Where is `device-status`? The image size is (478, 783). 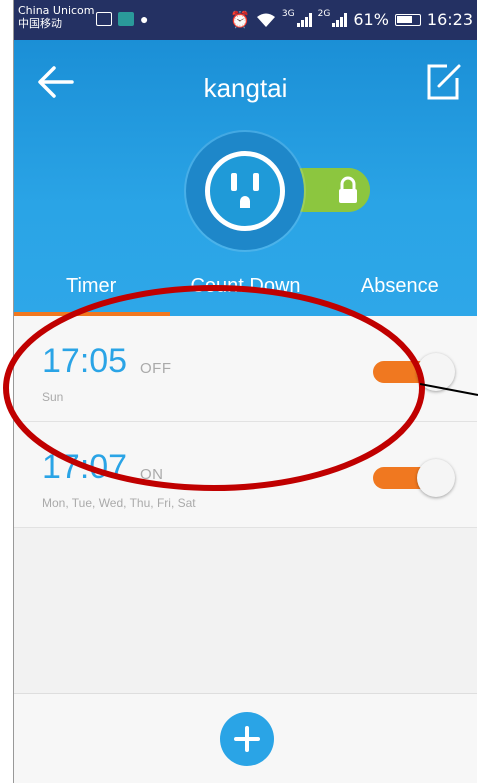 device-status is located at coordinates (281, 192).